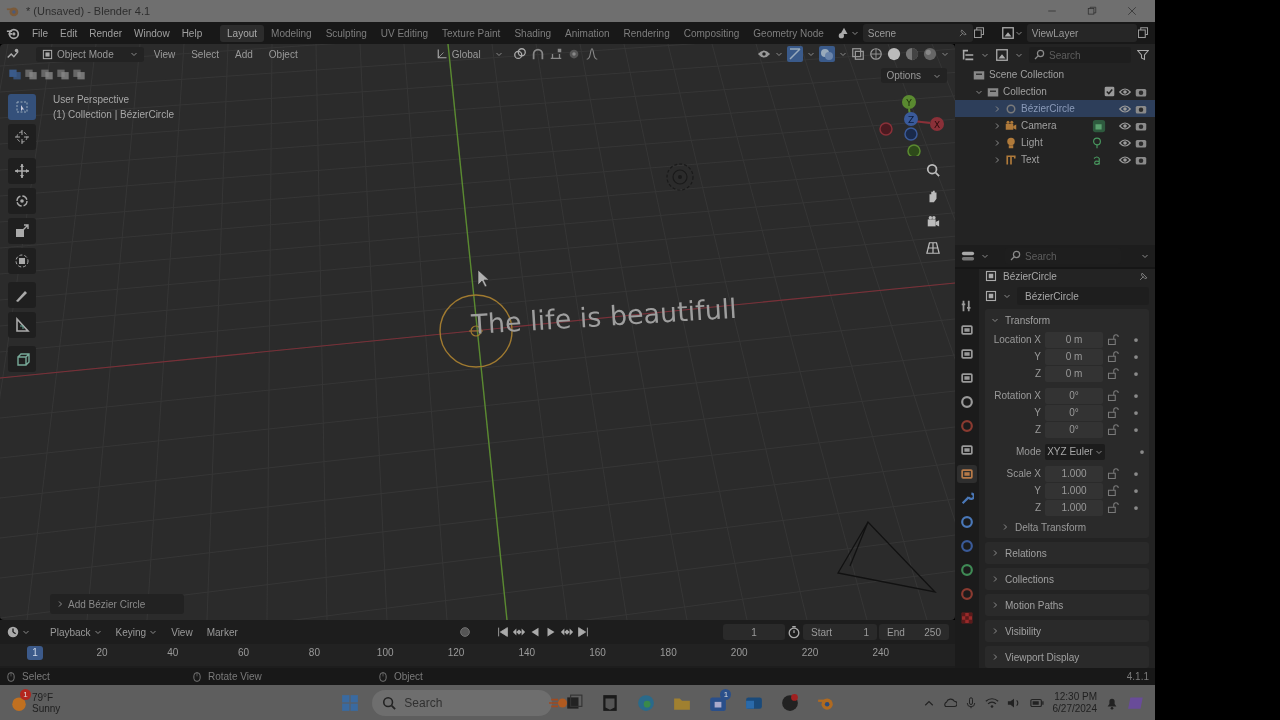 This screenshot has width=1280, height=720. What do you see at coordinates (235, 676) in the screenshot?
I see `status-hint: Rotate View` at bounding box center [235, 676].